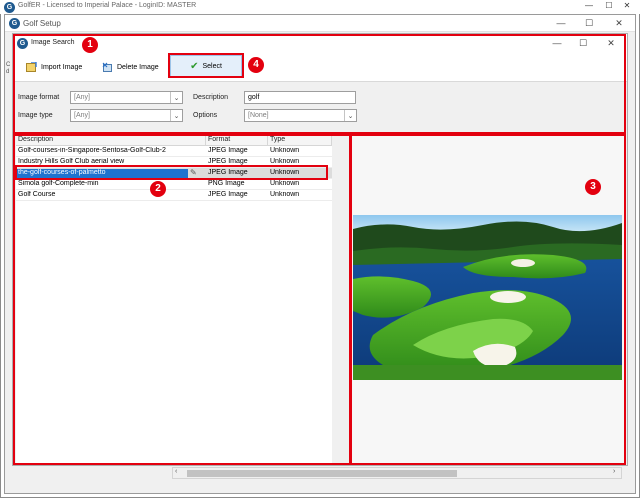 The height and width of the screenshot is (498, 640). What do you see at coordinates (320, 23) in the screenshot?
I see `setup-title-bar: G Golf Setup — ☐ ✕` at bounding box center [320, 23].